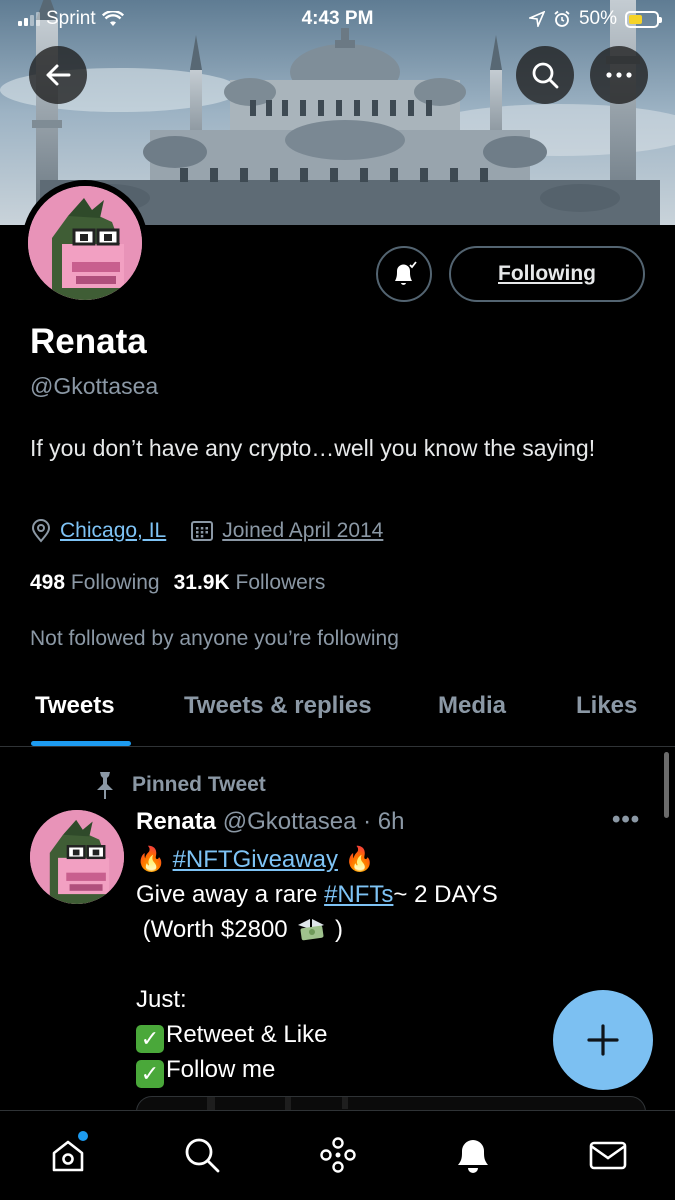  I want to click on bottom-navigation, so click(337, 1155).